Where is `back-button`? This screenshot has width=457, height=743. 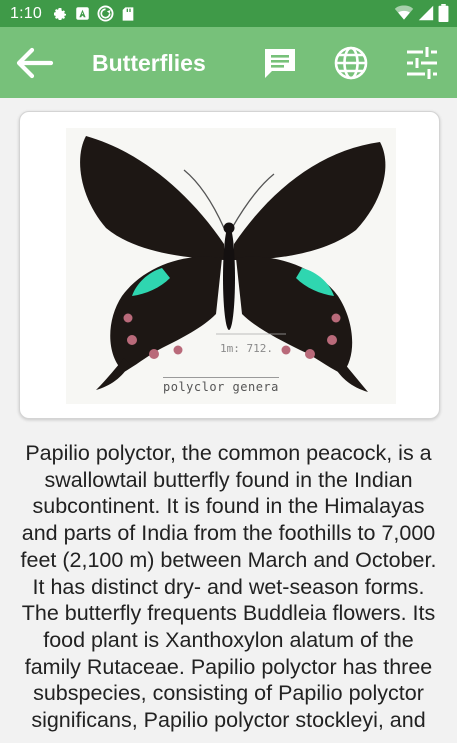
back-button is located at coordinates (35, 63).